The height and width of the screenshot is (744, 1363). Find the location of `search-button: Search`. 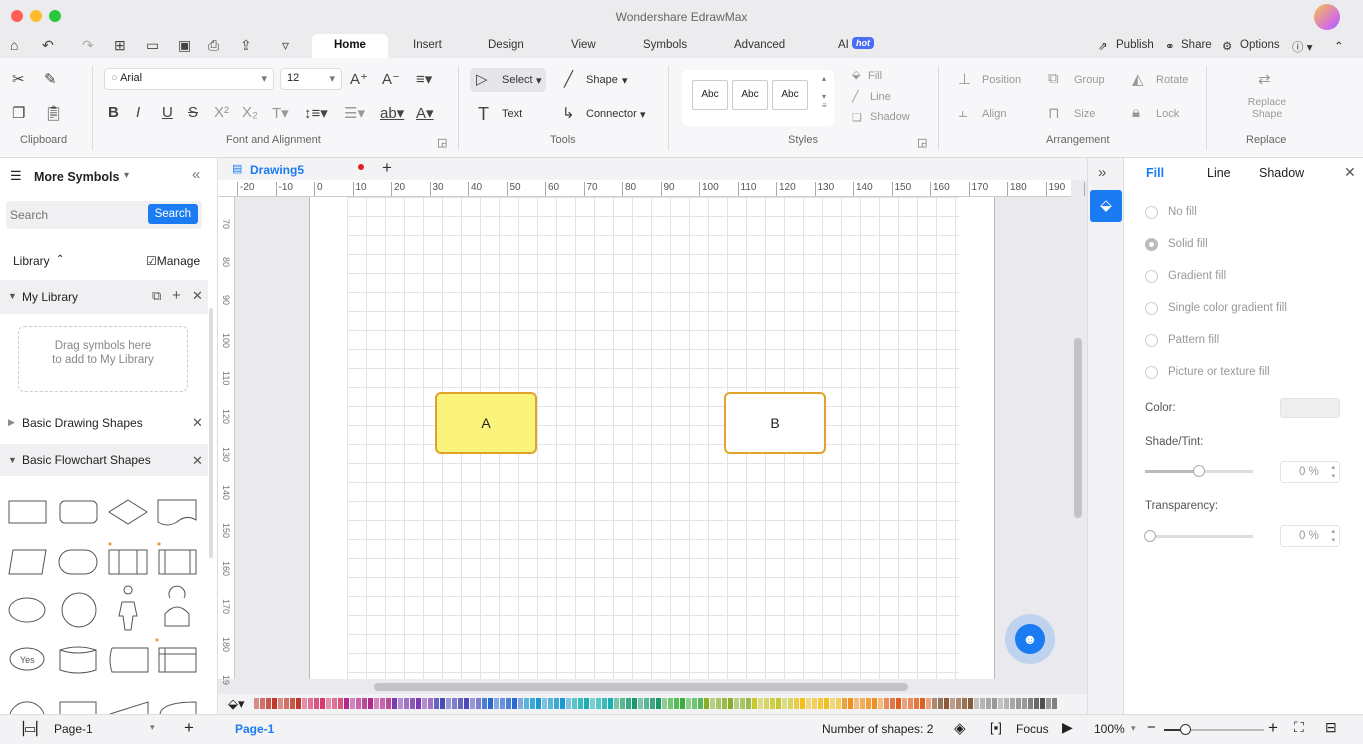

search-button: Search is located at coordinates (172, 214).